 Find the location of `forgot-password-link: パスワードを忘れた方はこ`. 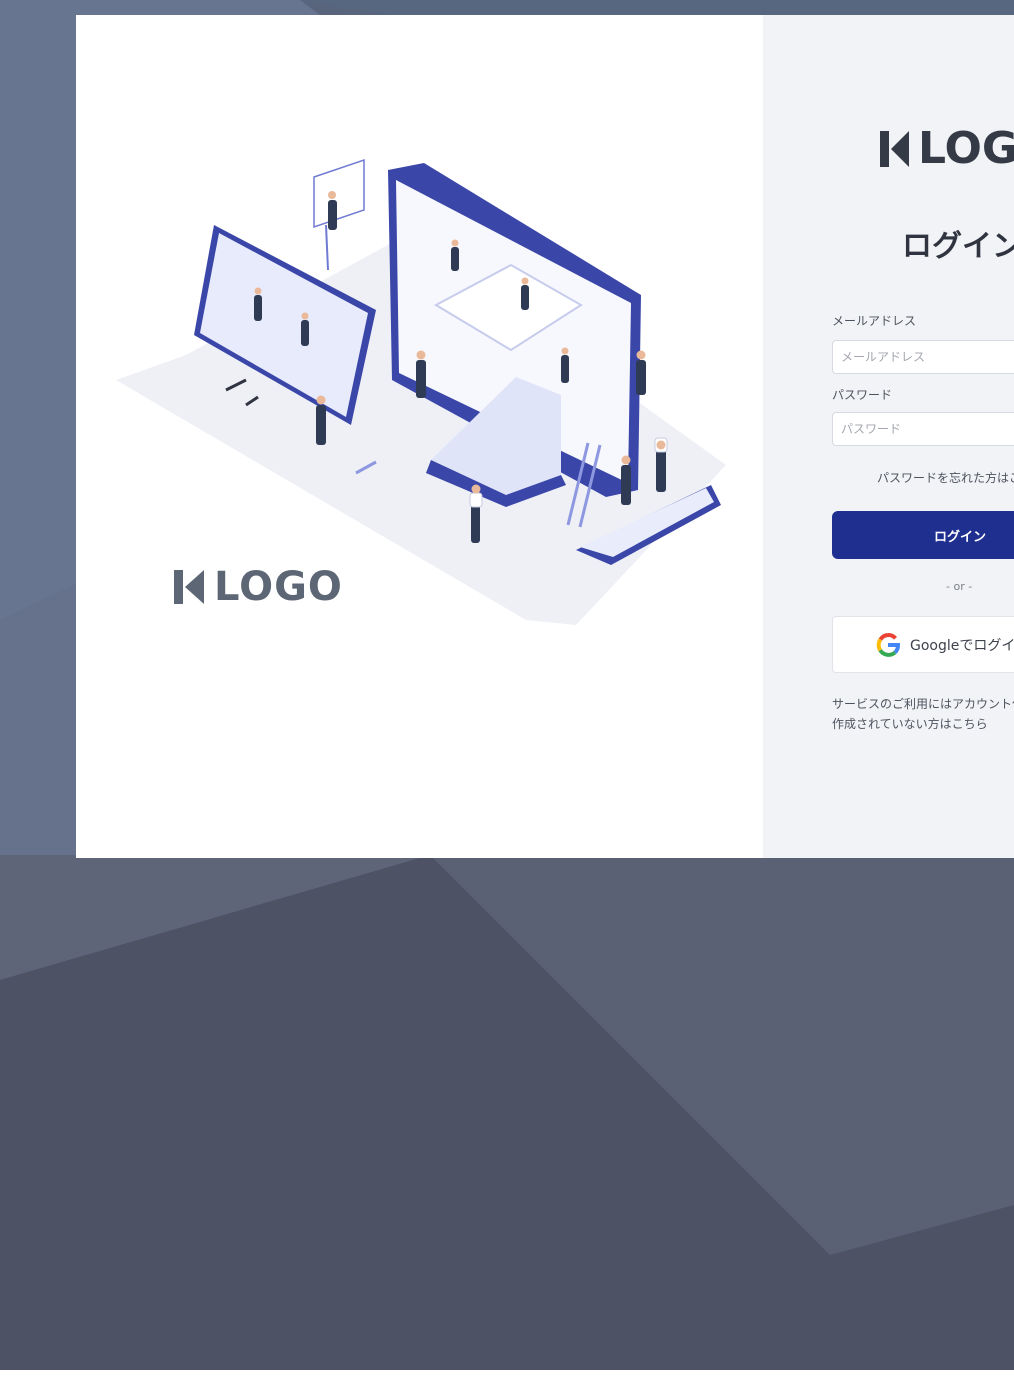

forgot-password-link: パスワードを忘れた方はこ is located at coordinates (945, 477).